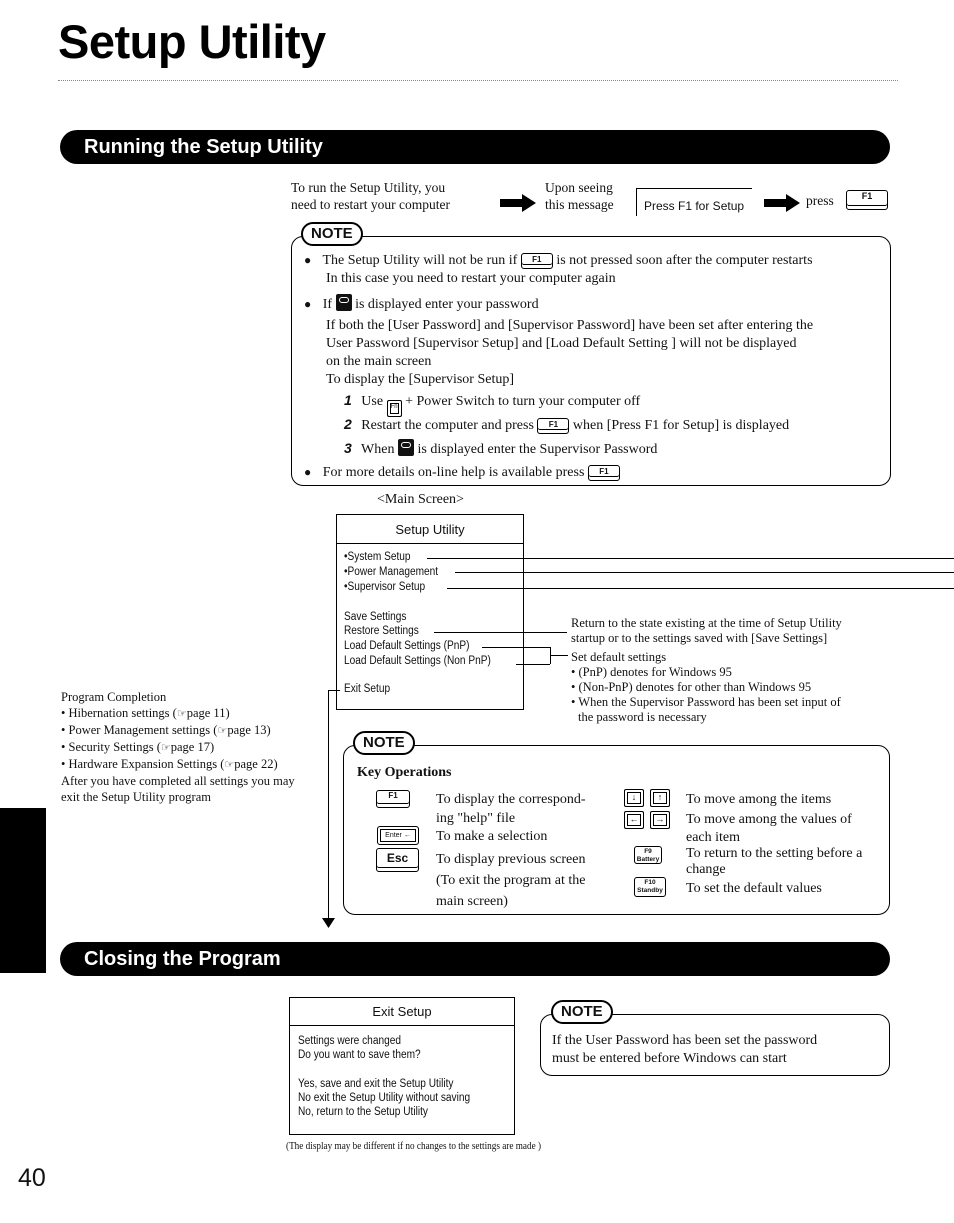 The image size is (954, 1223). Describe the element at coordinates (650, 887) in the screenshot. I see `f10-standby-key-icon: F10 Standby` at that location.